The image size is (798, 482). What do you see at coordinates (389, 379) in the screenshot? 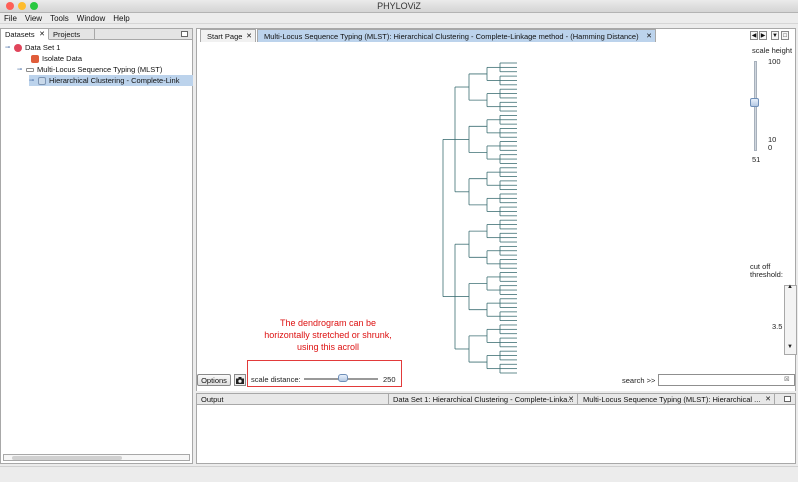
I see `scale-distance-value: 250` at bounding box center [389, 379].